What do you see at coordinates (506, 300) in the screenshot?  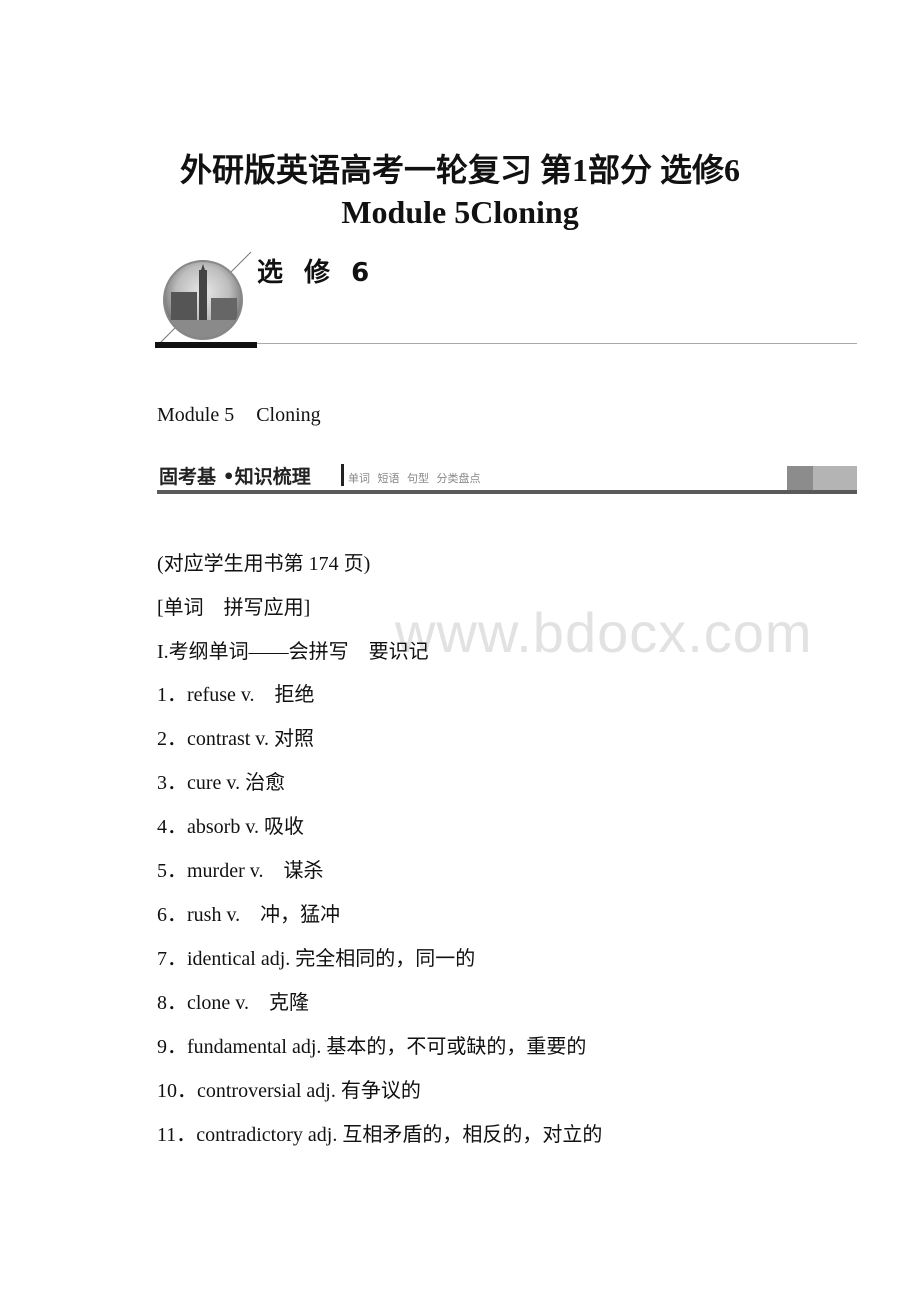 I see `elective-banner: 选 修 6` at bounding box center [506, 300].